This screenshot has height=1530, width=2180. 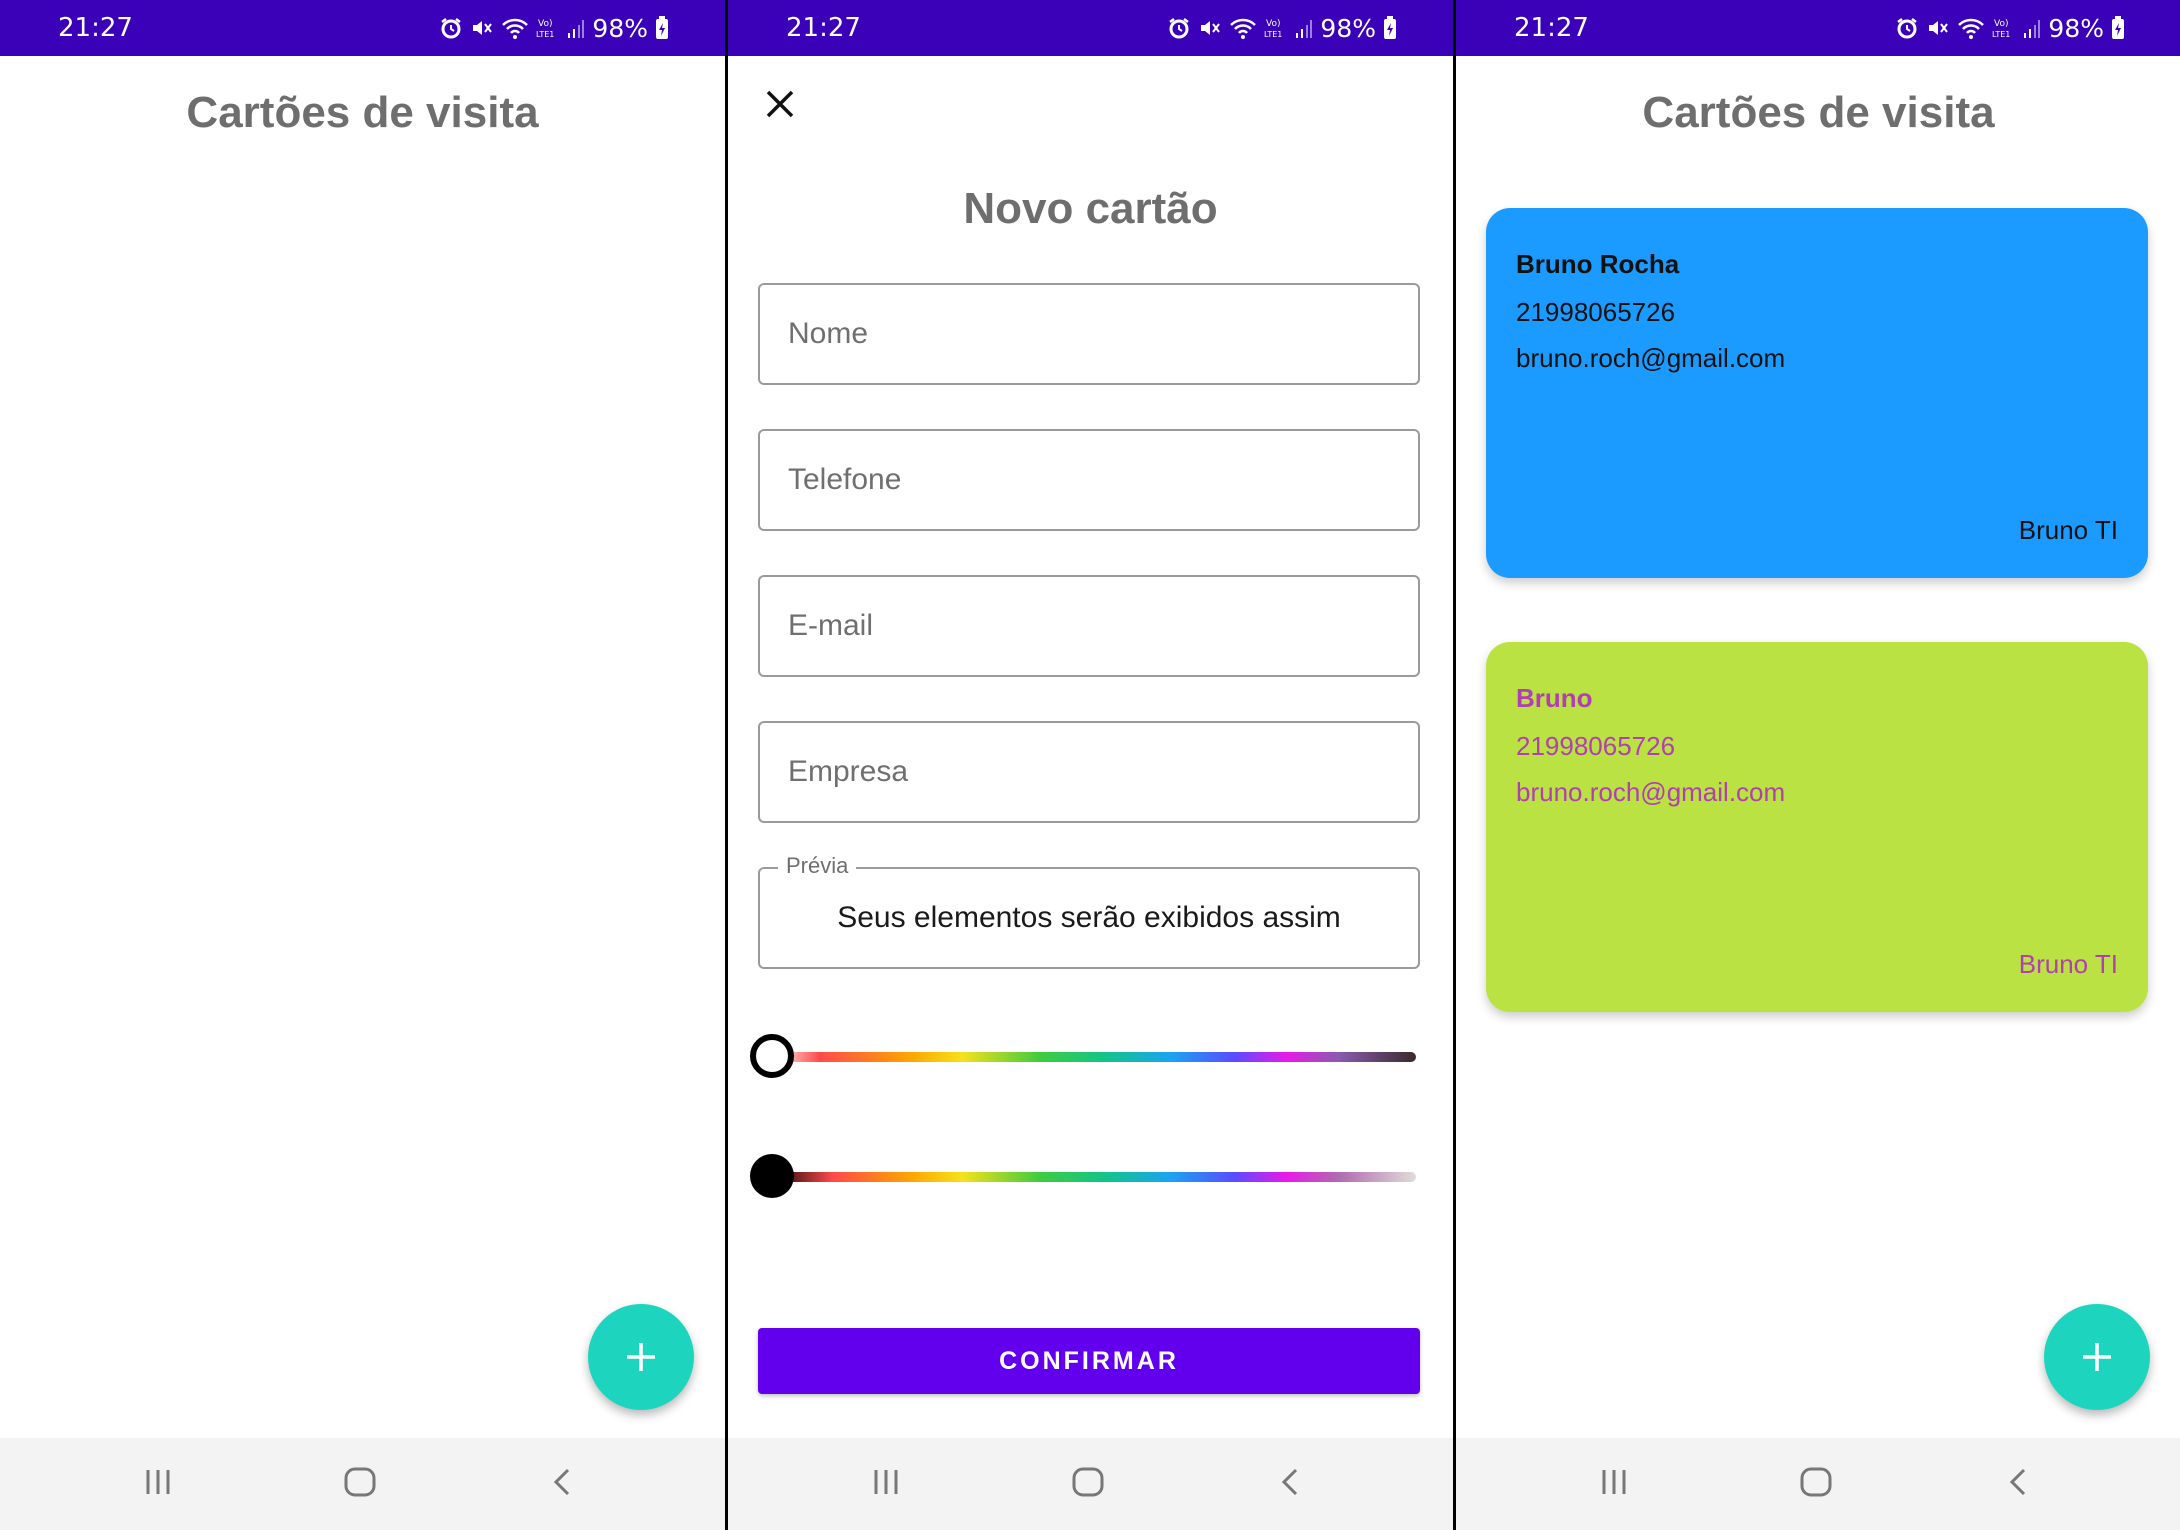 I want to click on close-button, so click(x=780, y=104).